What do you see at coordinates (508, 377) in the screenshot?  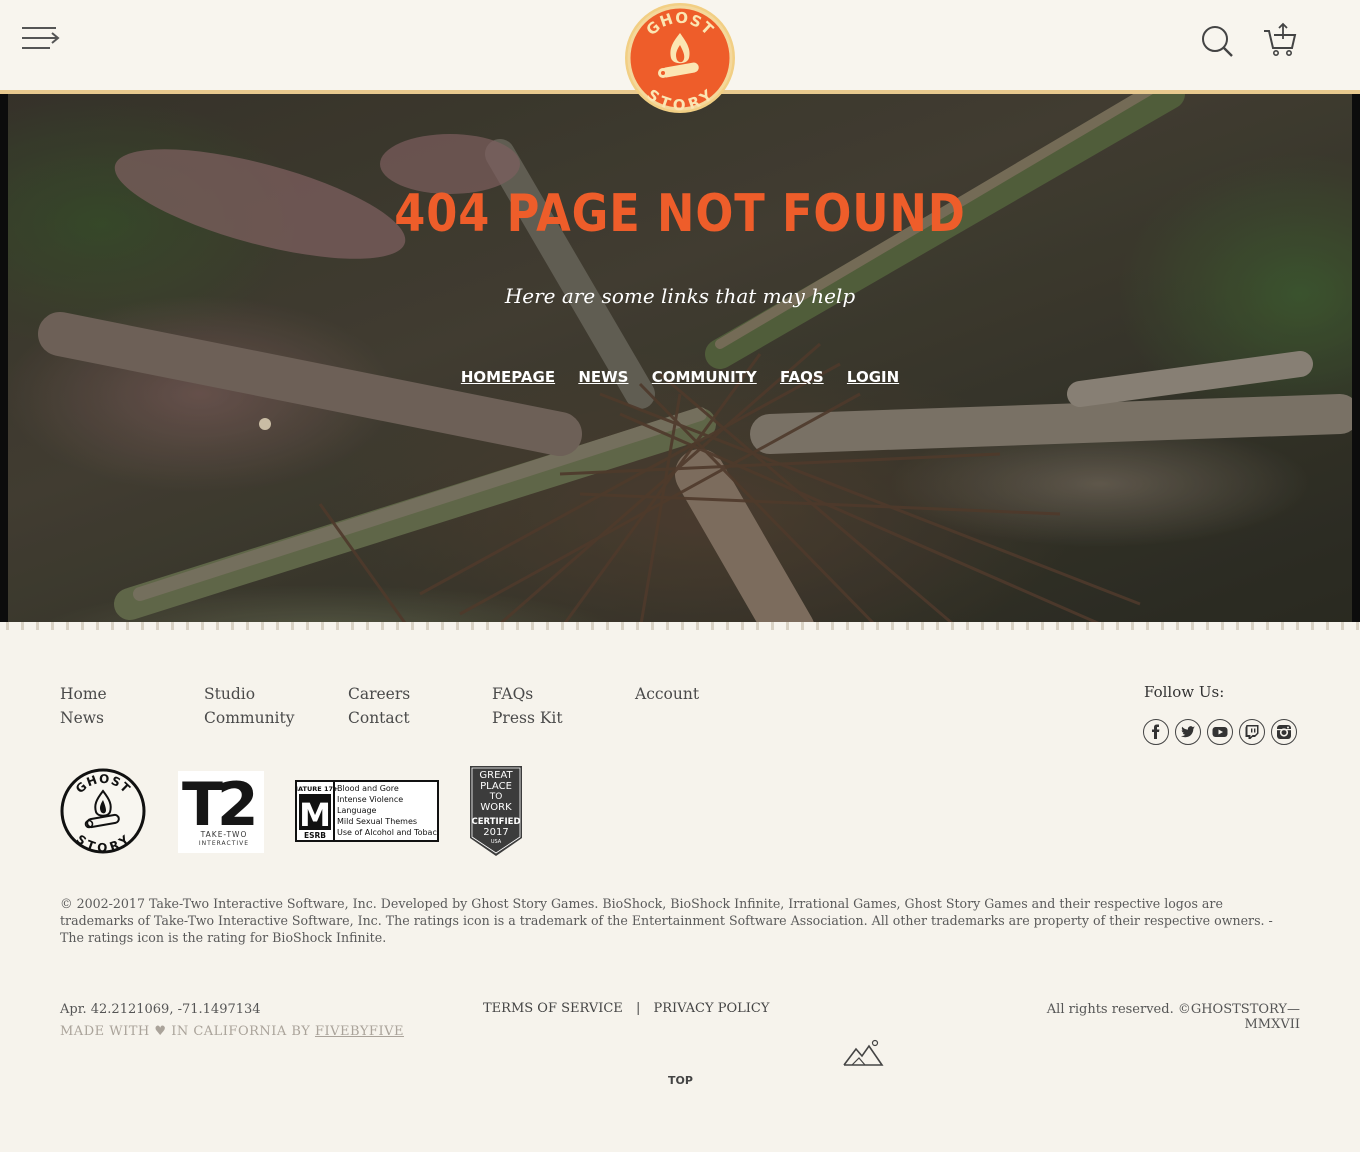 I see `link-homepage: HOMEPAGE` at bounding box center [508, 377].